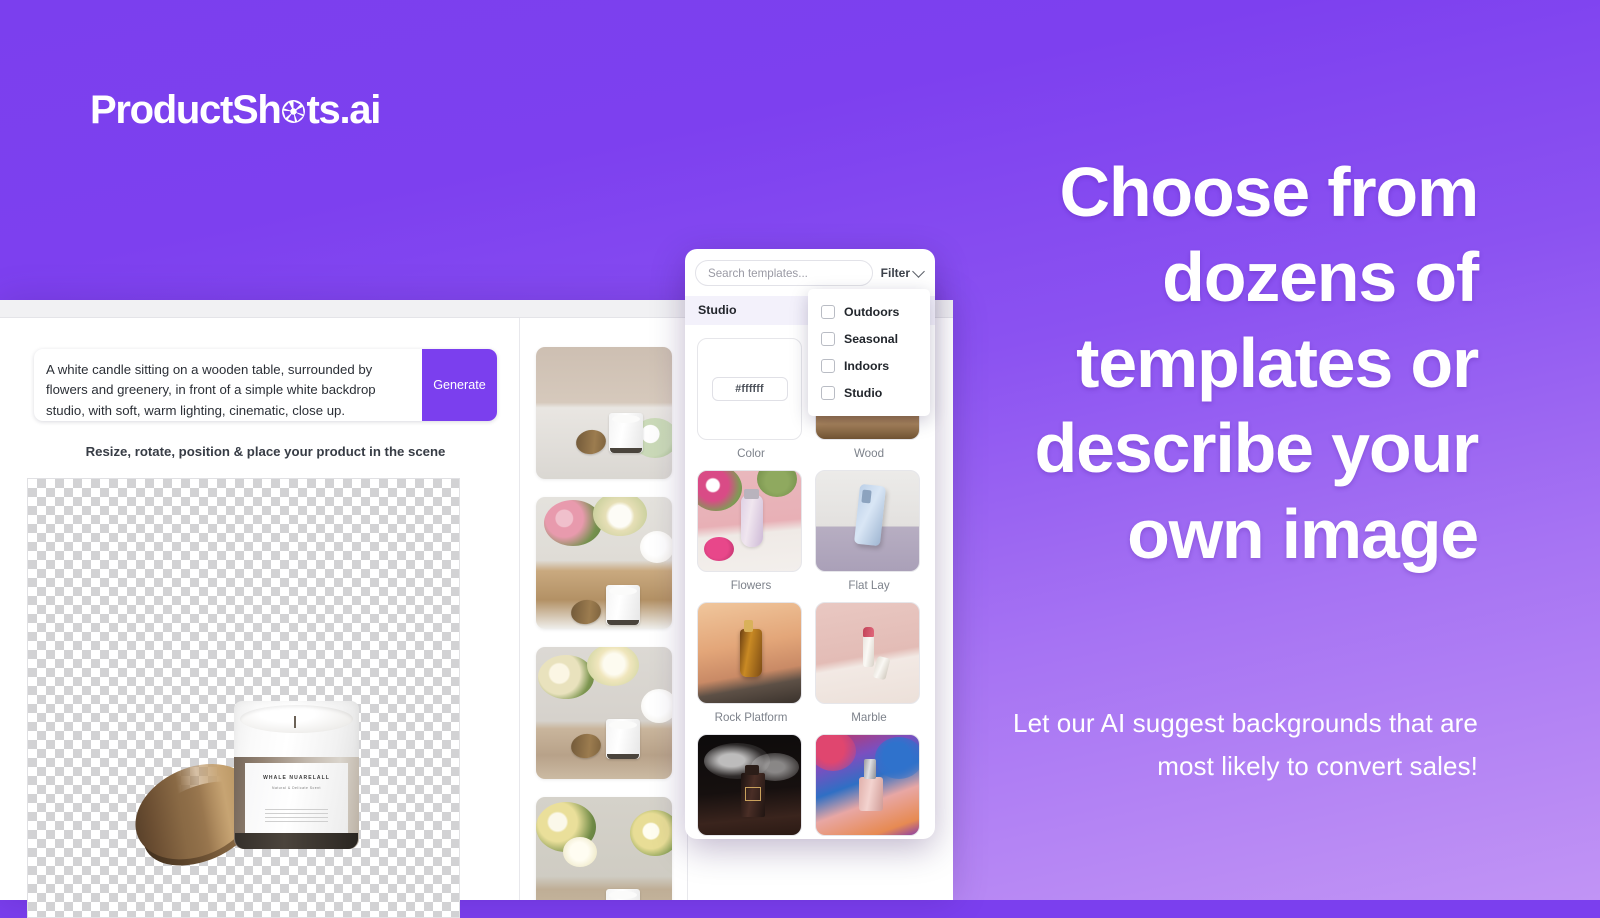 The image size is (1600, 918). I want to click on candle-label: WHALE NUARELALL Natural & Delicate Scent, so click(296, 798).